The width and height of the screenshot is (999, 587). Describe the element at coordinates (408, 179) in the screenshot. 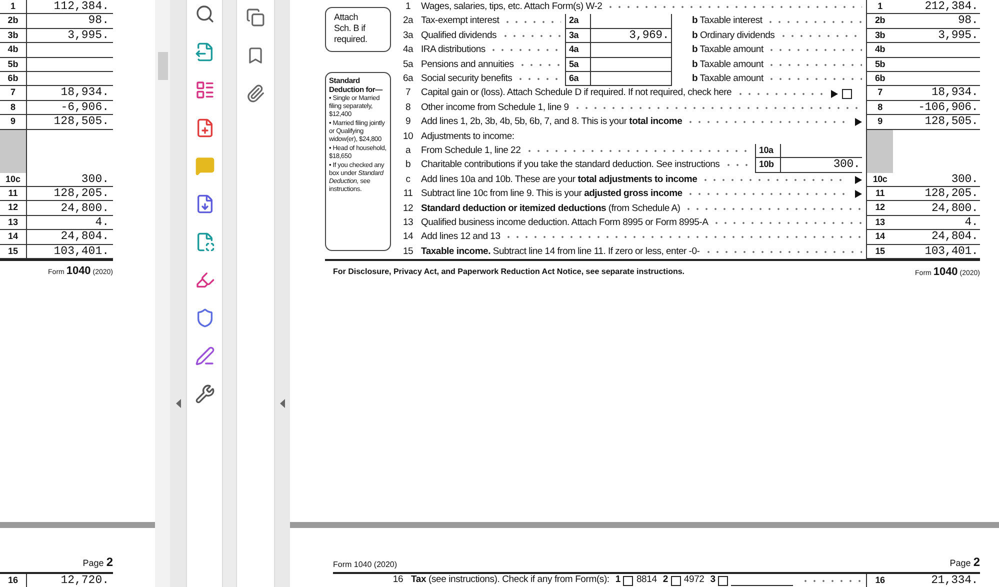

I see `line-number: c` at that location.